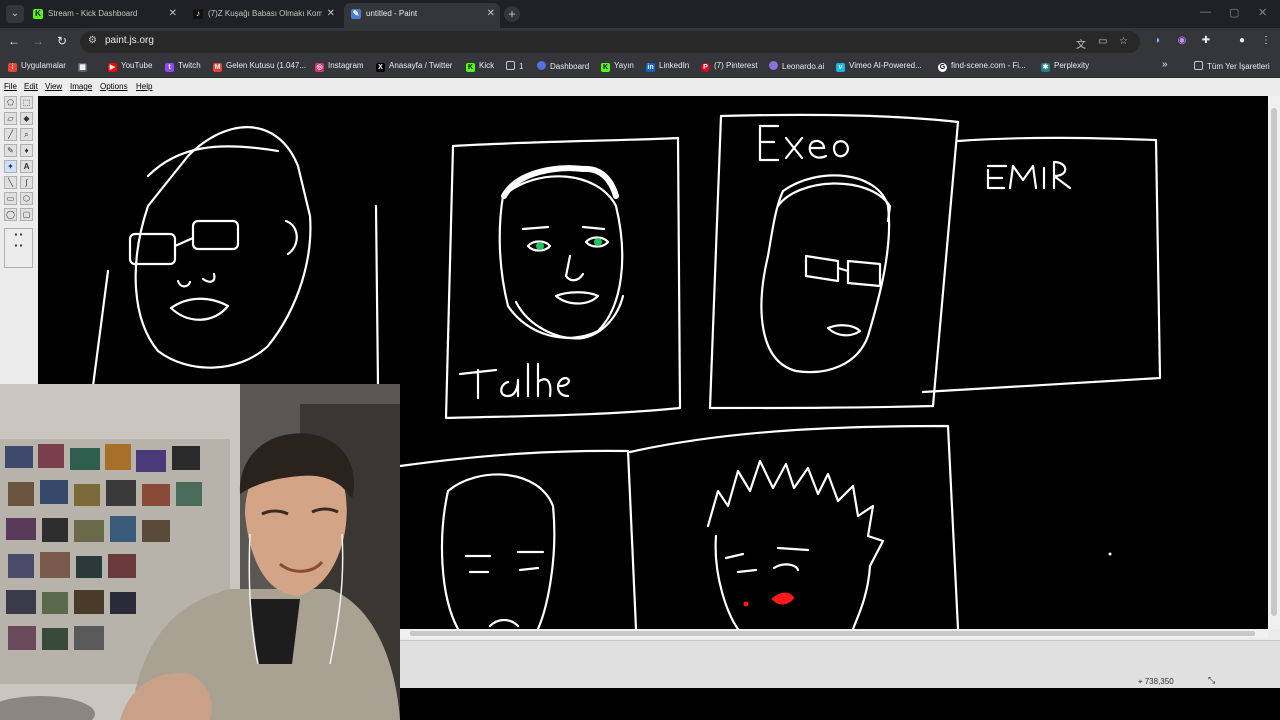 This screenshot has height=720, width=1280. What do you see at coordinates (514, 381) in the screenshot?
I see `talha-letters` at bounding box center [514, 381].